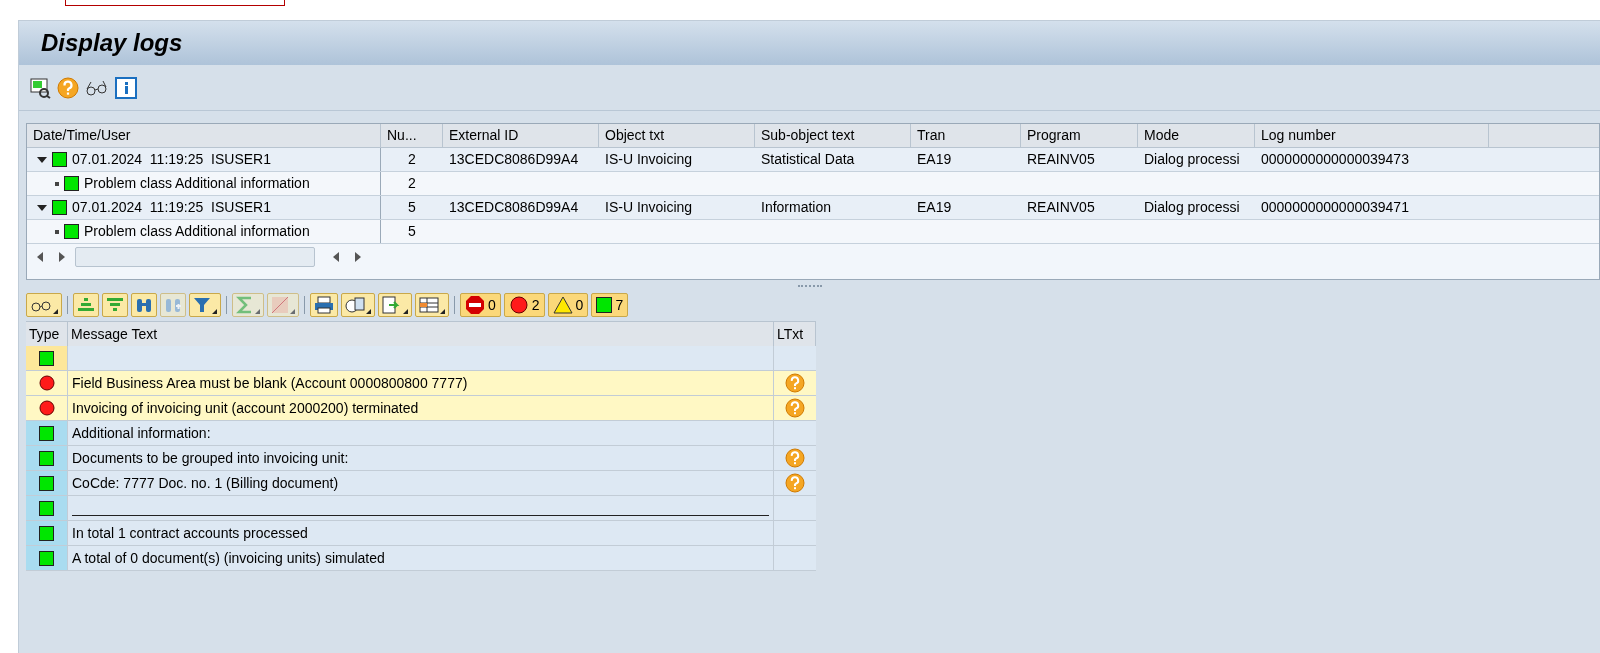 Image resolution: width=1600 pixels, height=653 pixels. Describe the element at coordinates (966, 135) in the screenshot. I see `column-header: Tran` at that location.